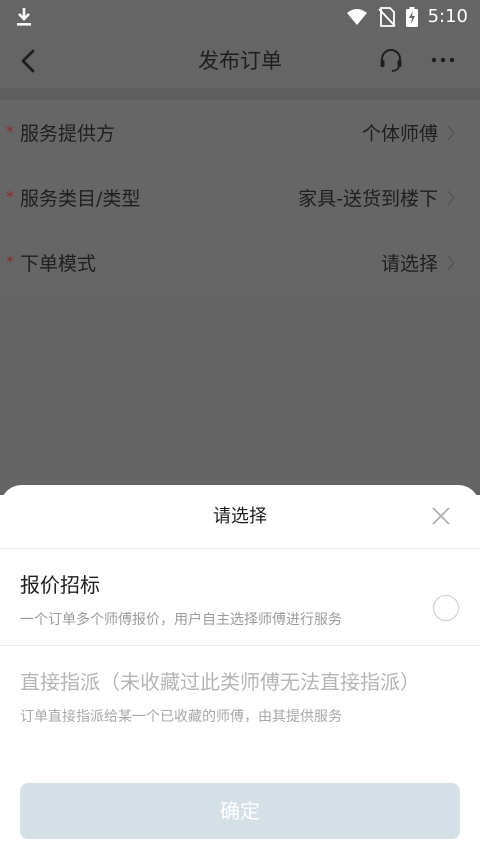  What do you see at coordinates (181, 620) in the screenshot?
I see `option-desc: 一个订单多个师傅报价，用户自主选择师傅进行服务` at bounding box center [181, 620].